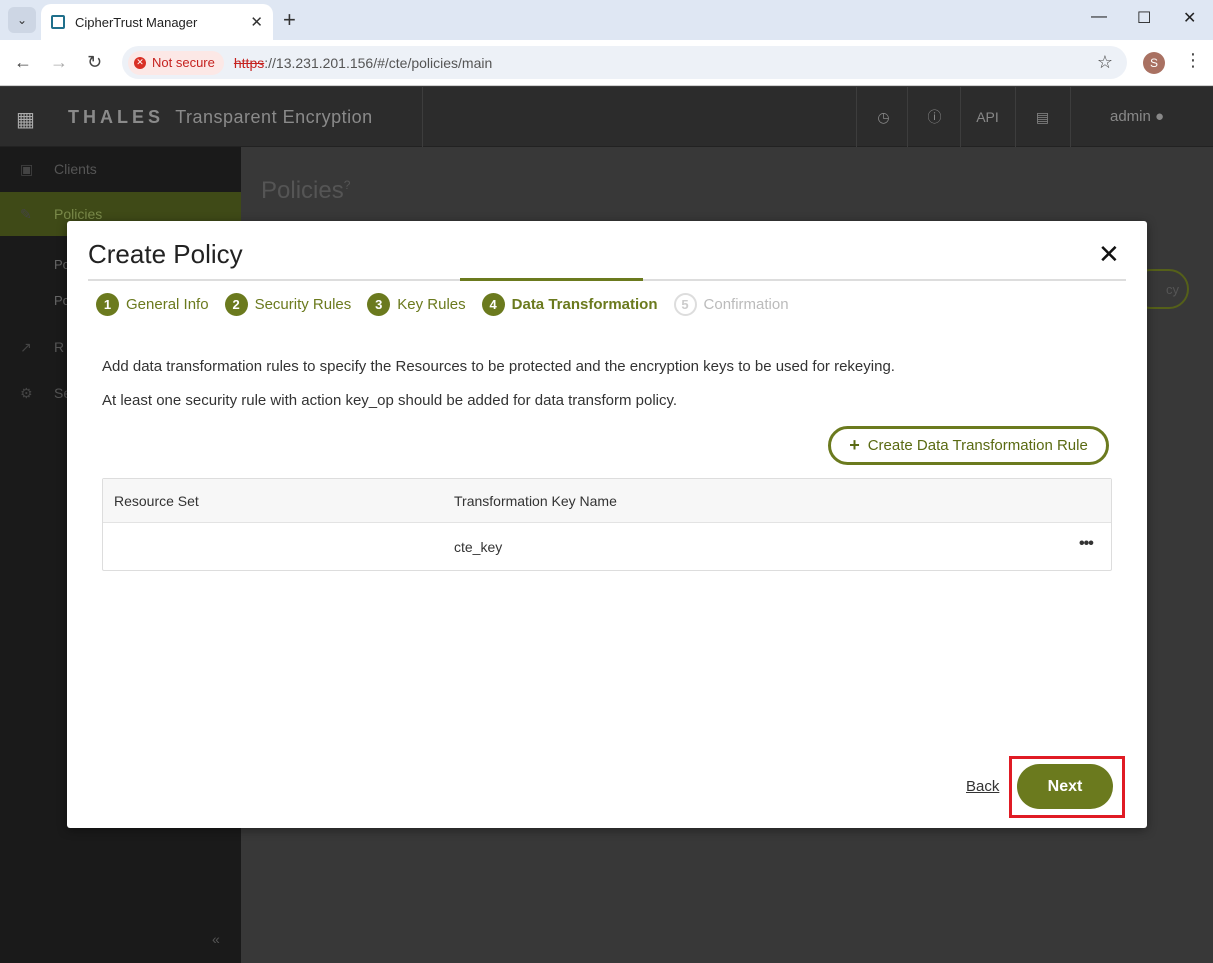 Image resolution: width=1213 pixels, height=963 pixels. What do you see at coordinates (1086, 544) in the screenshot?
I see `row-actions-ellipsis-icon: •••` at bounding box center [1086, 544].